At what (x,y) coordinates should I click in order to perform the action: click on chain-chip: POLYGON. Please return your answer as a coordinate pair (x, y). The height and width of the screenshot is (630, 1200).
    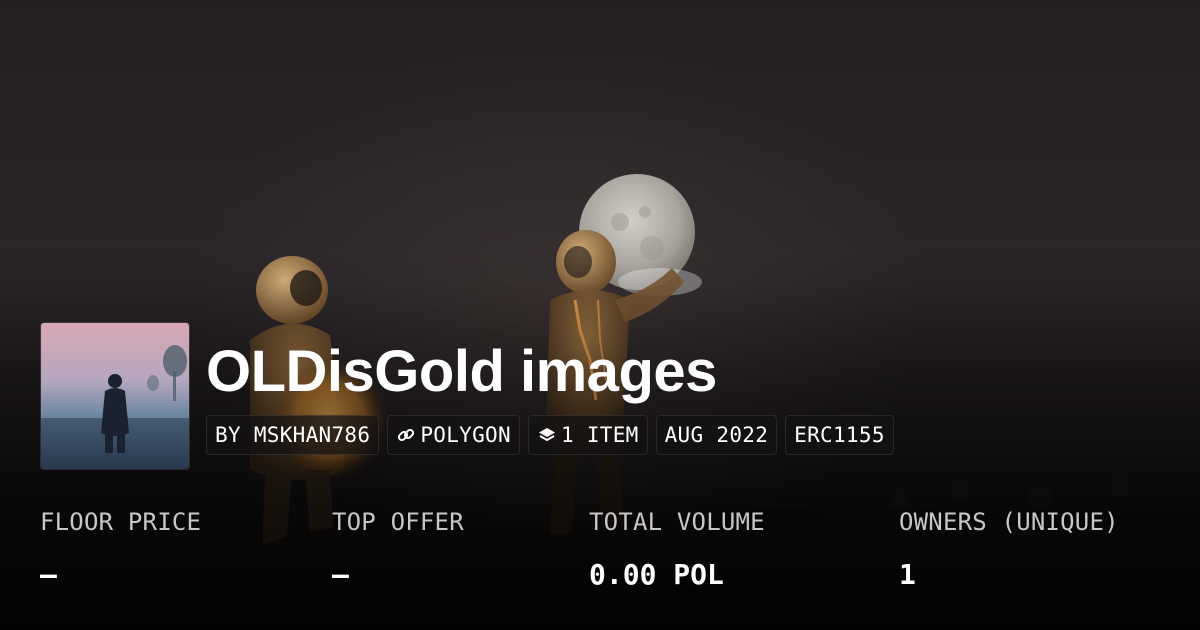
    Looking at the image, I should click on (453, 435).